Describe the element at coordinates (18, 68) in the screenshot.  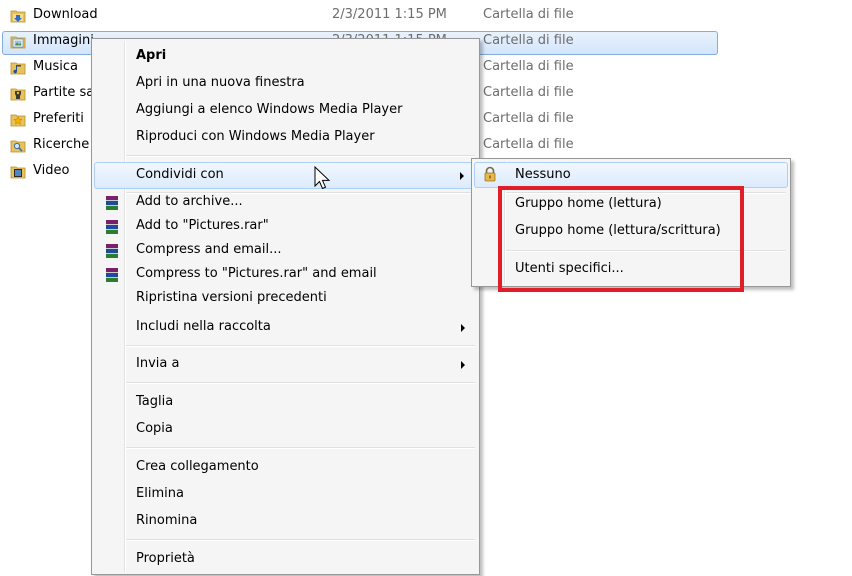
I see `music-folder-icon` at that location.